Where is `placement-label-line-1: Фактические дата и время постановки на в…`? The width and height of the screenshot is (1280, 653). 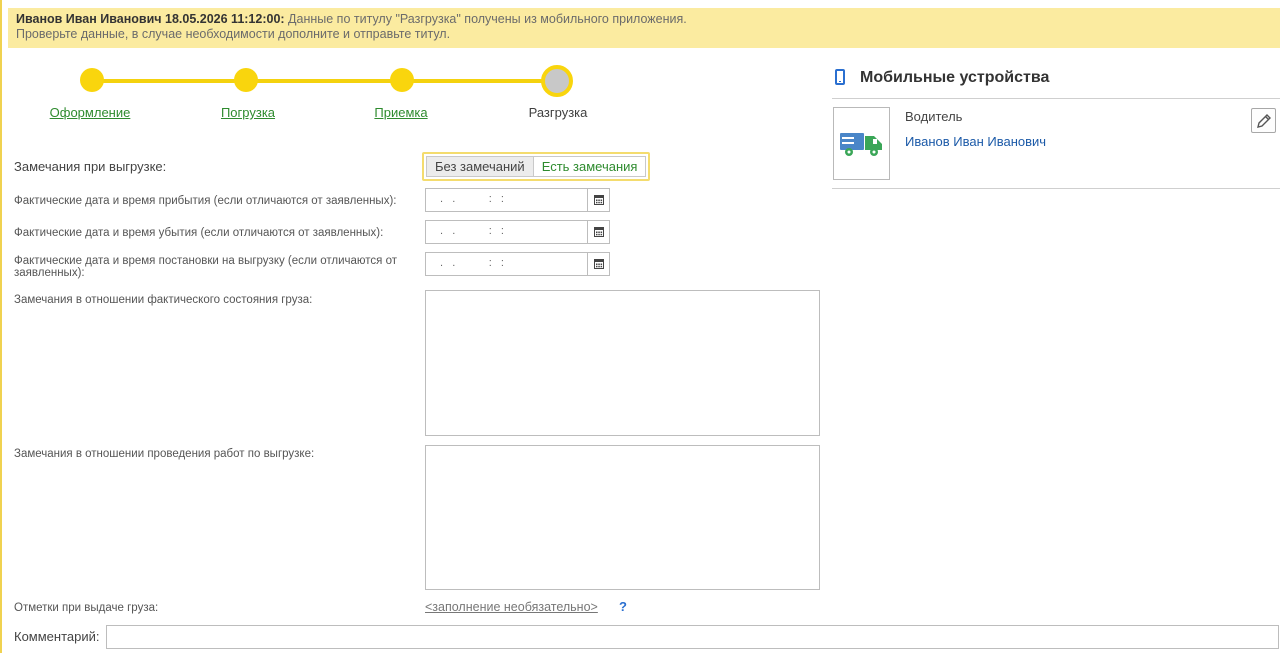 placement-label-line-1: Фактические дата и время постановки на в… is located at coordinates (205, 261).